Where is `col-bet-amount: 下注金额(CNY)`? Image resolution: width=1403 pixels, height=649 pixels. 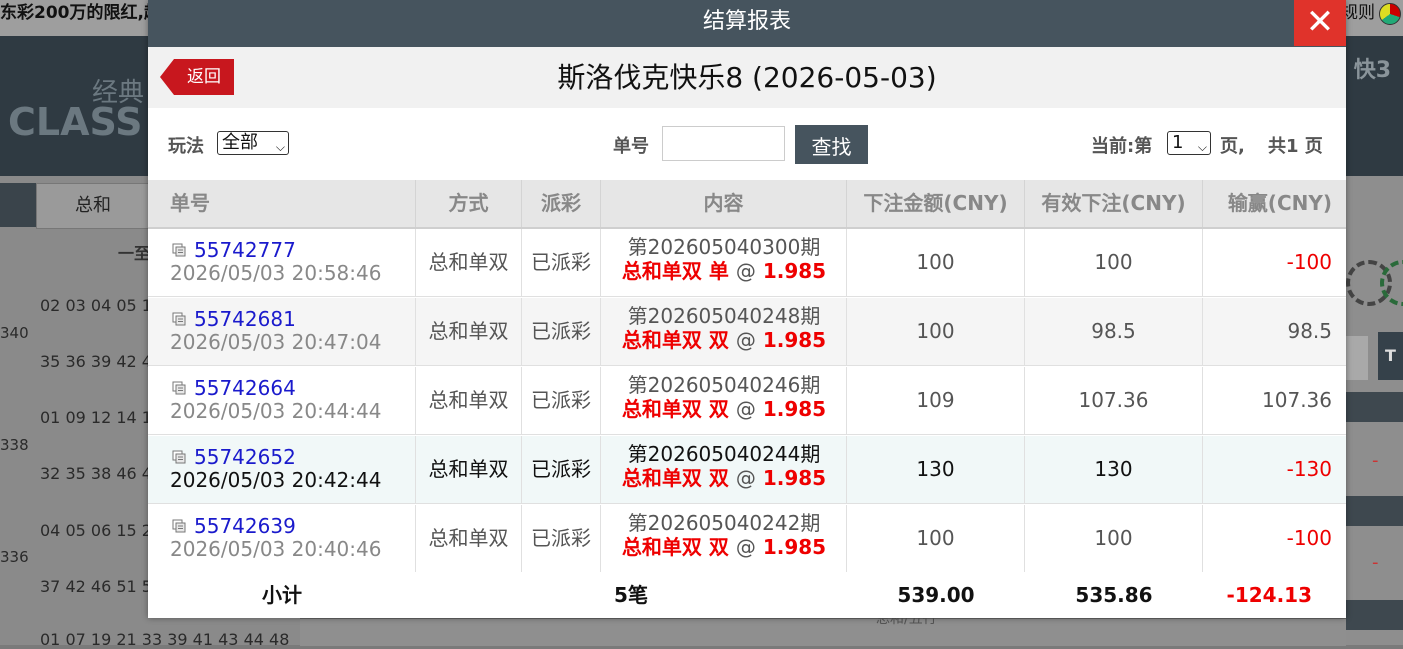
col-bet-amount: 下注金额(CNY) is located at coordinates (936, 203).